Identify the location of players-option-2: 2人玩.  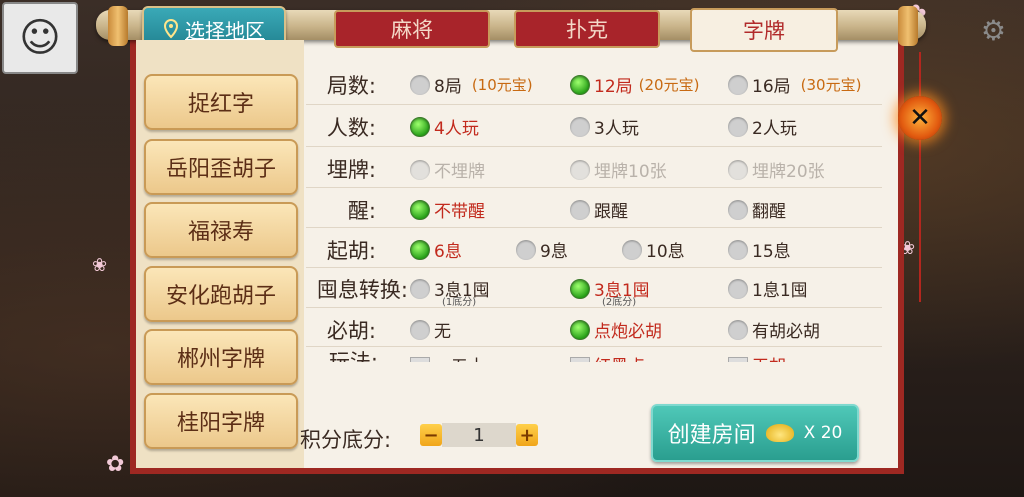
(762, 126).